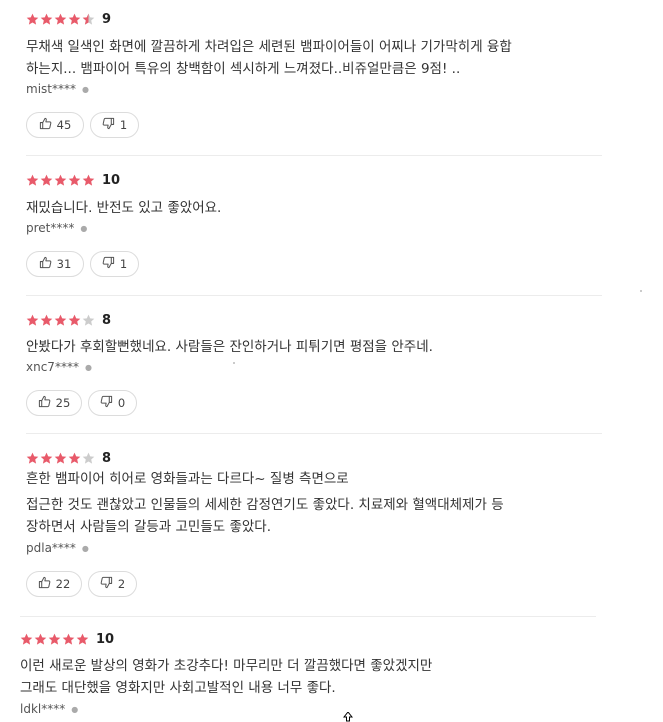 The height and width of the screenshot is (722, 663). Describe the element at coordinates (149, 527) in the screenshot. I see `review-text-line: 장하면서 사람들의 갈등과 고민들도 좋았다.` at that location.